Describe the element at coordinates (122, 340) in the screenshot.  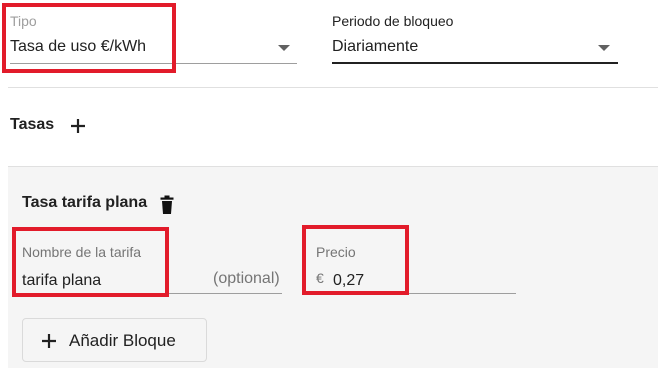
I see `add-block-label: Añadir Bloque` at that location.